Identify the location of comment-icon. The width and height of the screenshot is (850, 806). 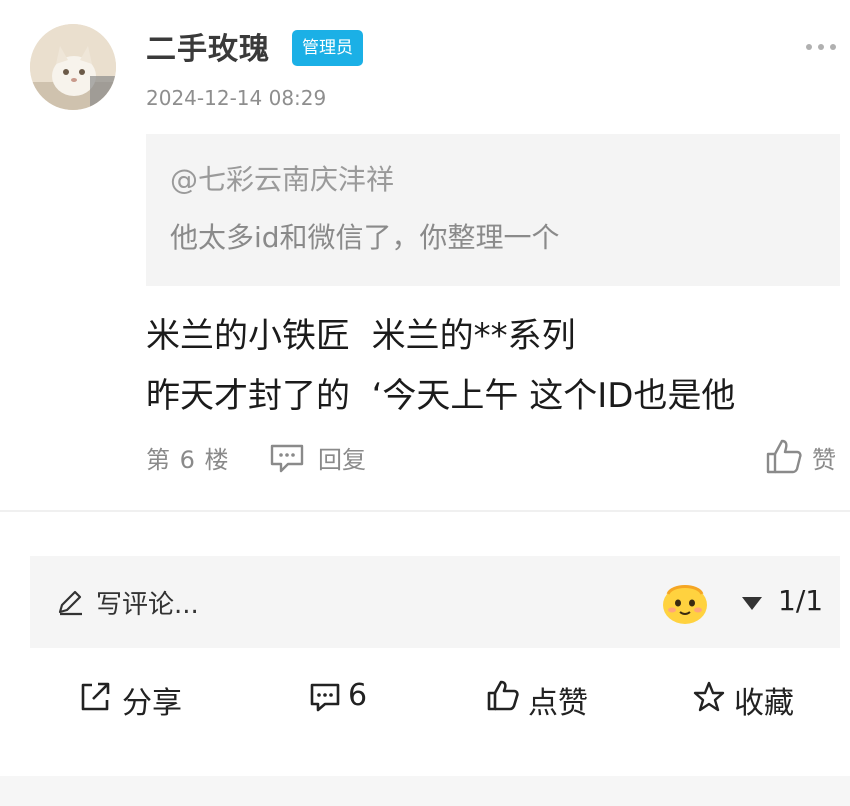
(325, 697).